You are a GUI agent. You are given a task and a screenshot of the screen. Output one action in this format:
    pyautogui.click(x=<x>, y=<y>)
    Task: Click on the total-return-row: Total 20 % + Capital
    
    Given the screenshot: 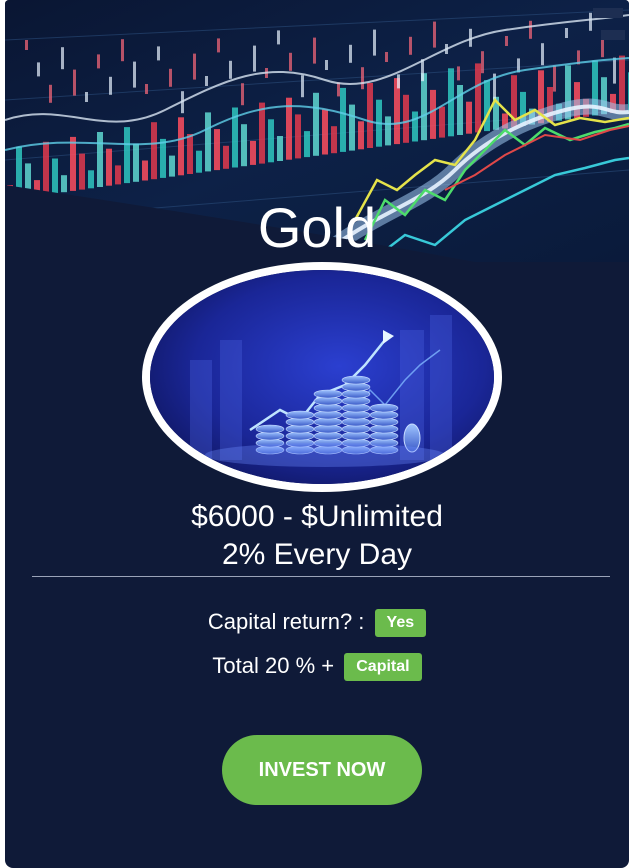 What is the action you would take?
    pyautogui.click(x=317, y=666)
    